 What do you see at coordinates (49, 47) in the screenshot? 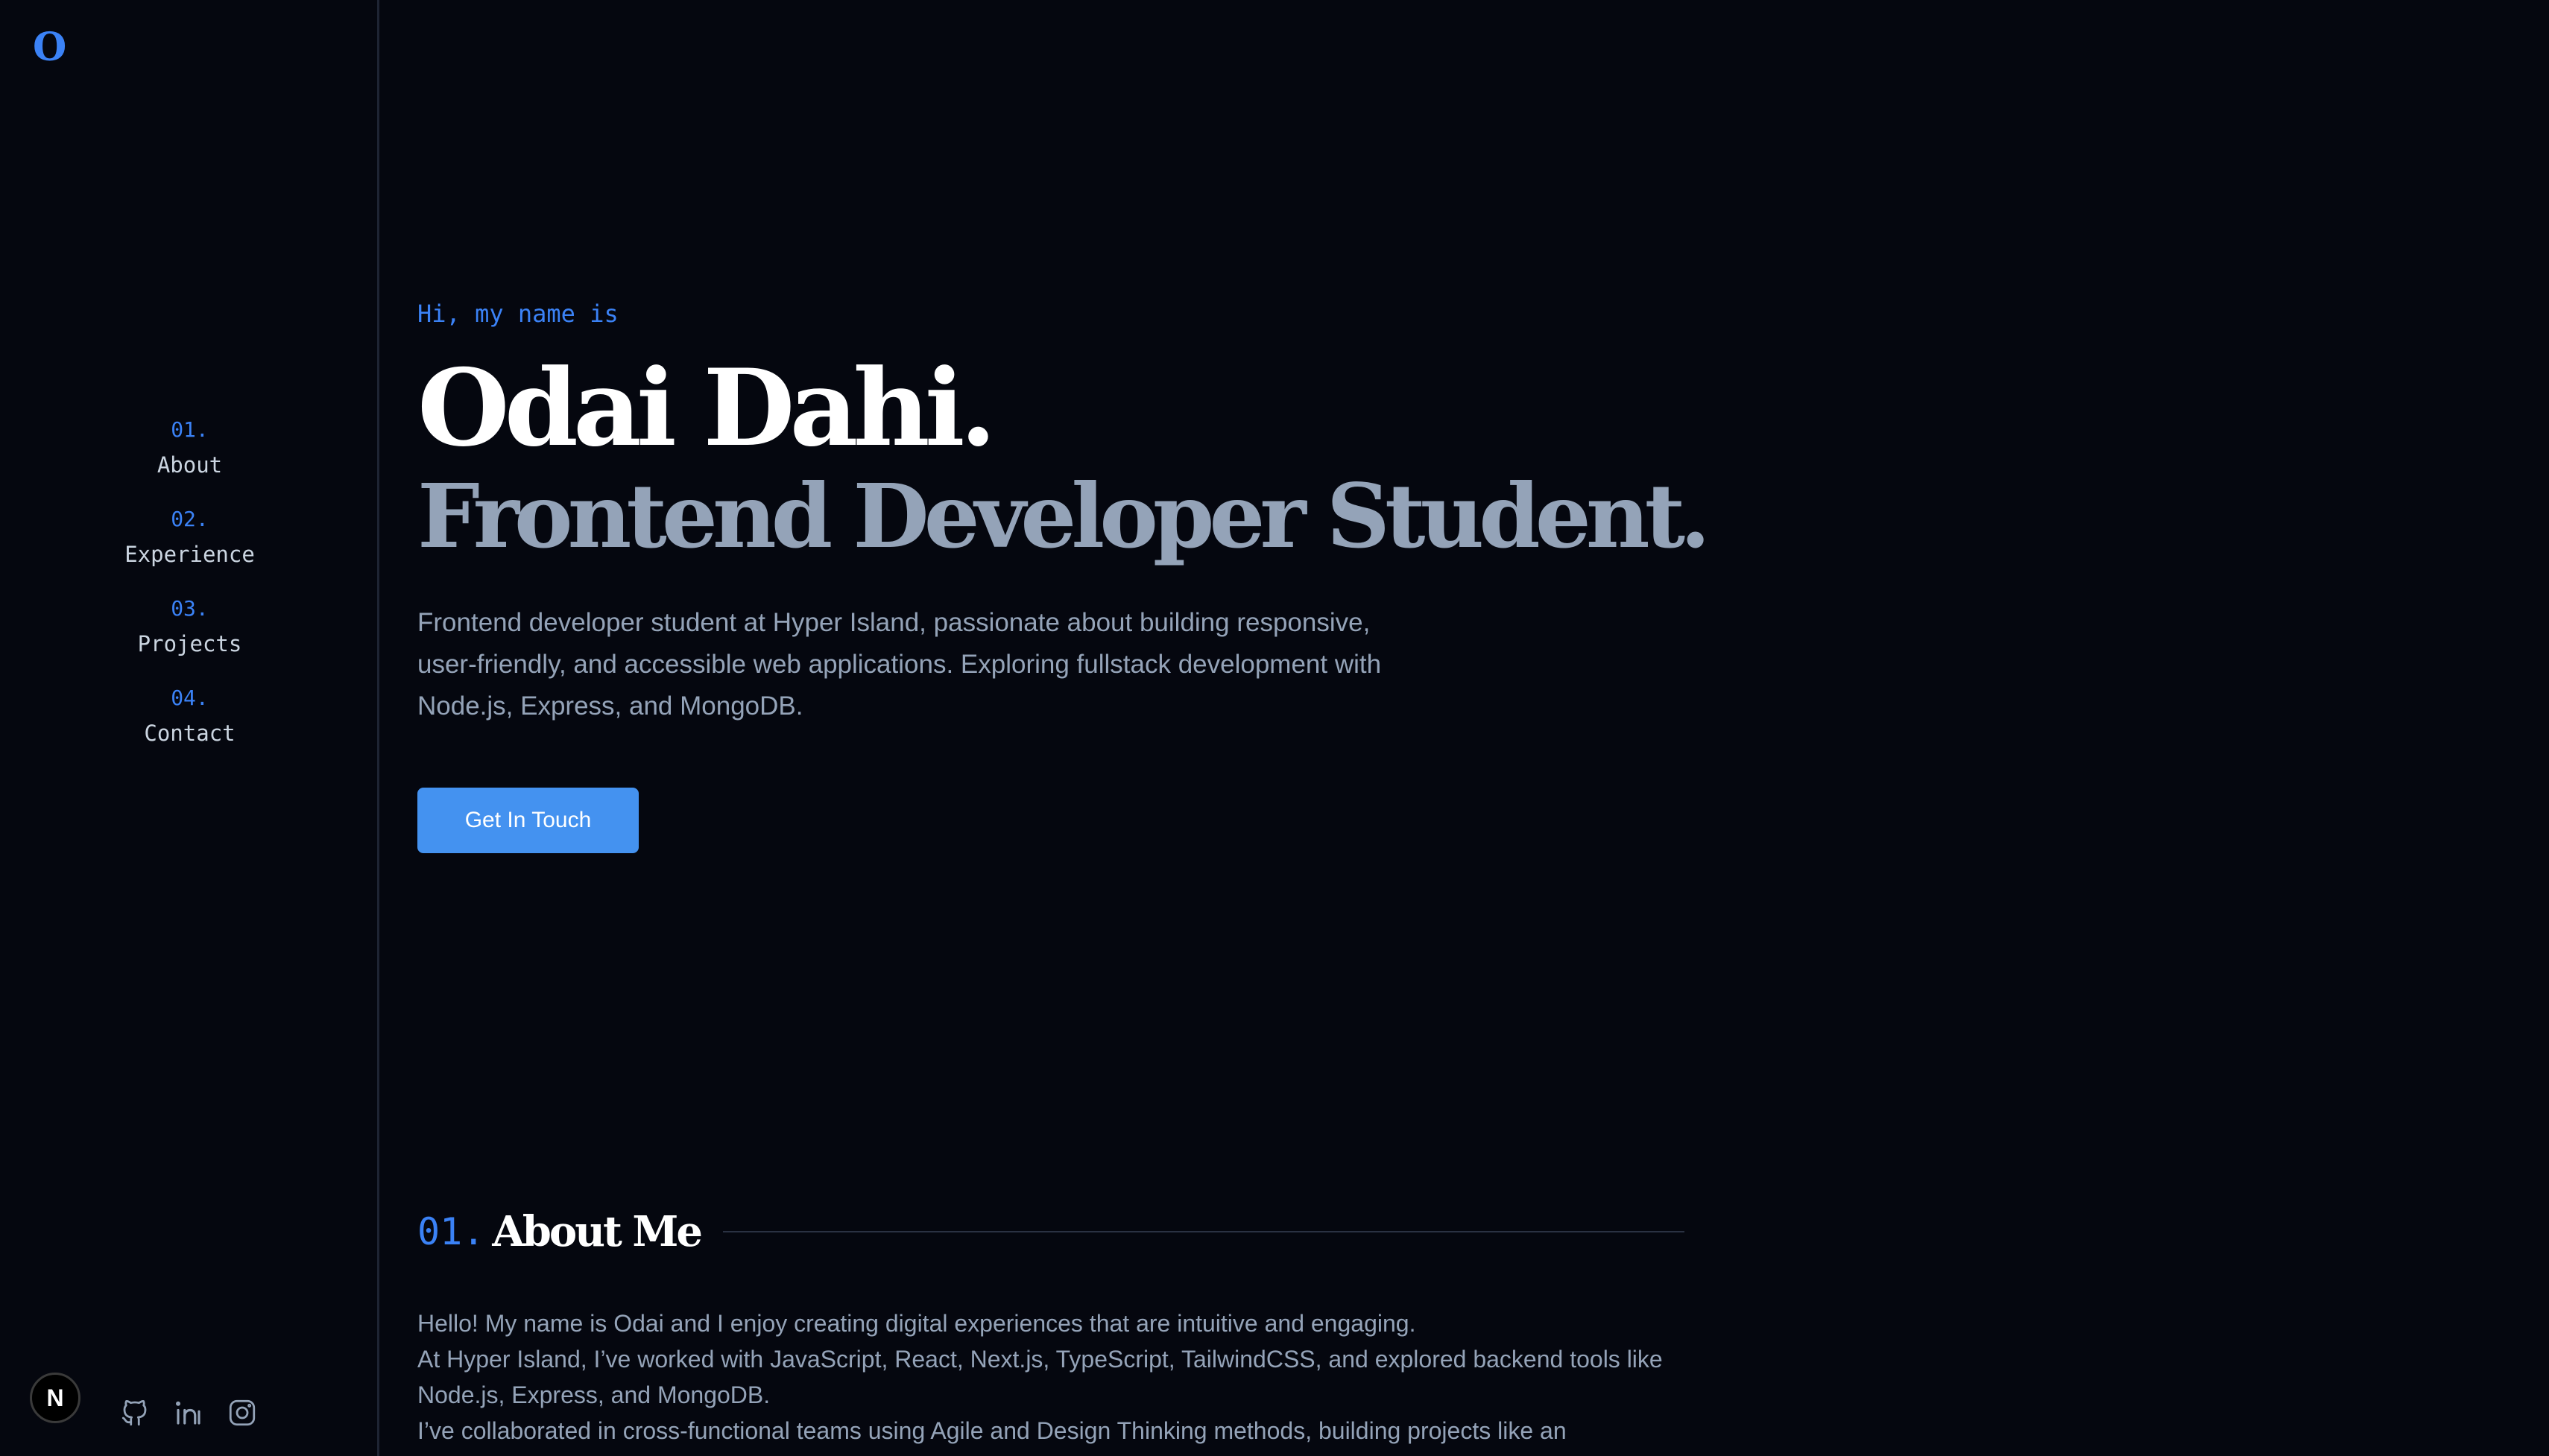
I see `logo: O` at bounding box center [49, 47].